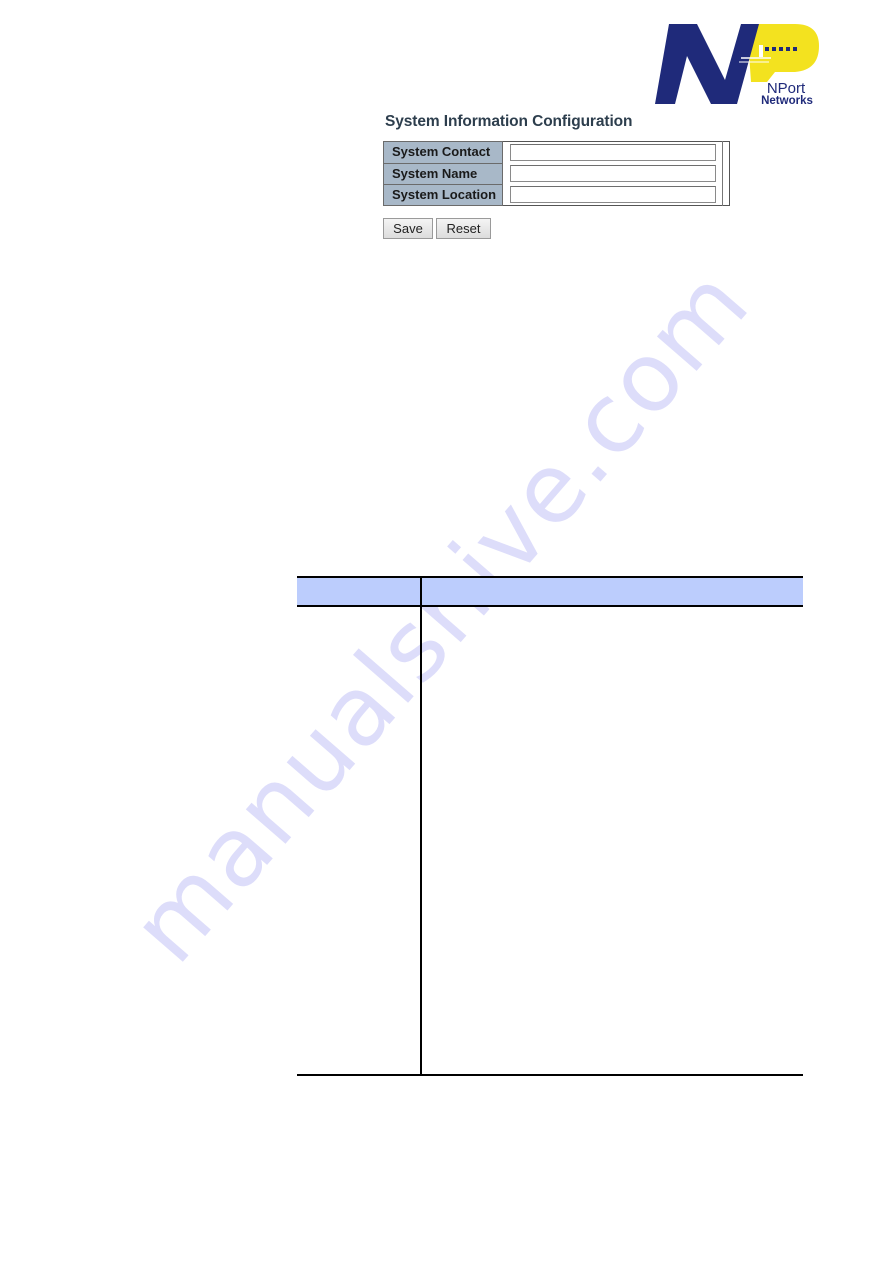  What do you see at coordinates (613, 173) in the screenshot?
I see `system-name-input` at bounding box center [613, 173].